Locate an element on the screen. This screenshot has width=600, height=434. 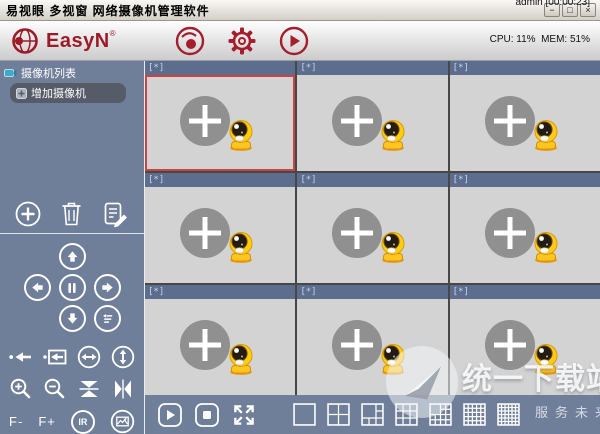
edit-camera-button is located at coordinates (115, 214).